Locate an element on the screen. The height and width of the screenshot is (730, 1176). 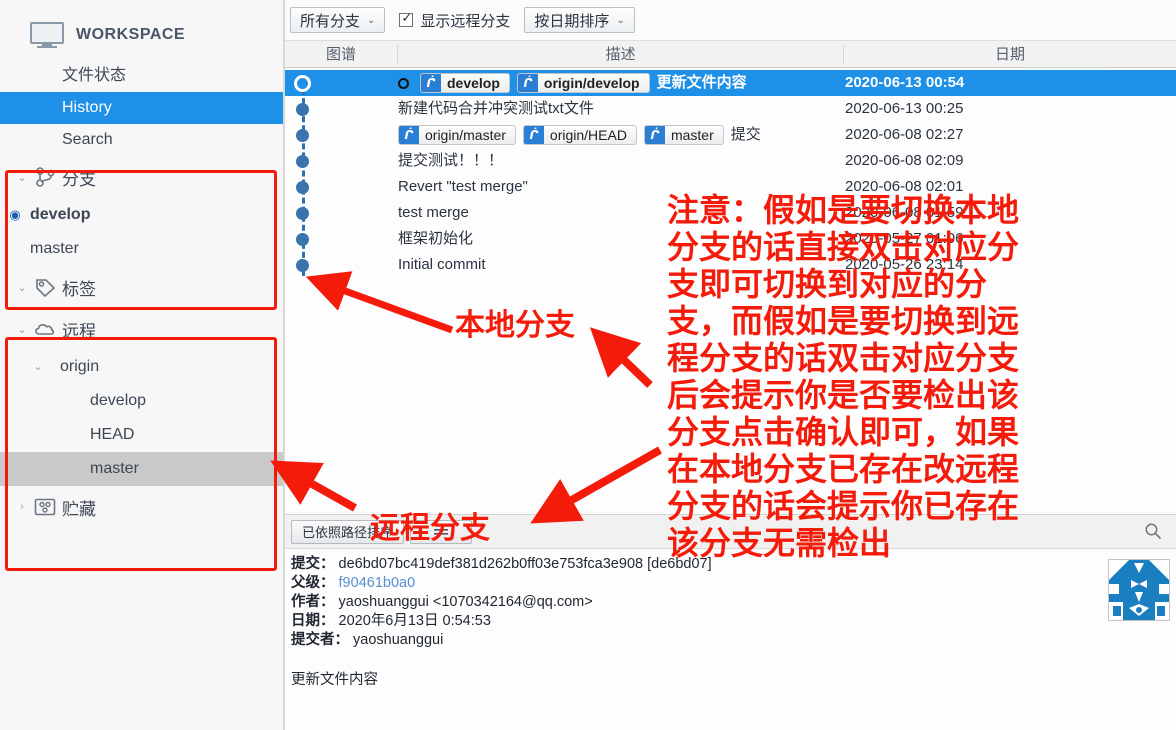
group-remotes: ⌄ 远程 ⌄ origin develop HEAD master is located at coordinates (141, 397).